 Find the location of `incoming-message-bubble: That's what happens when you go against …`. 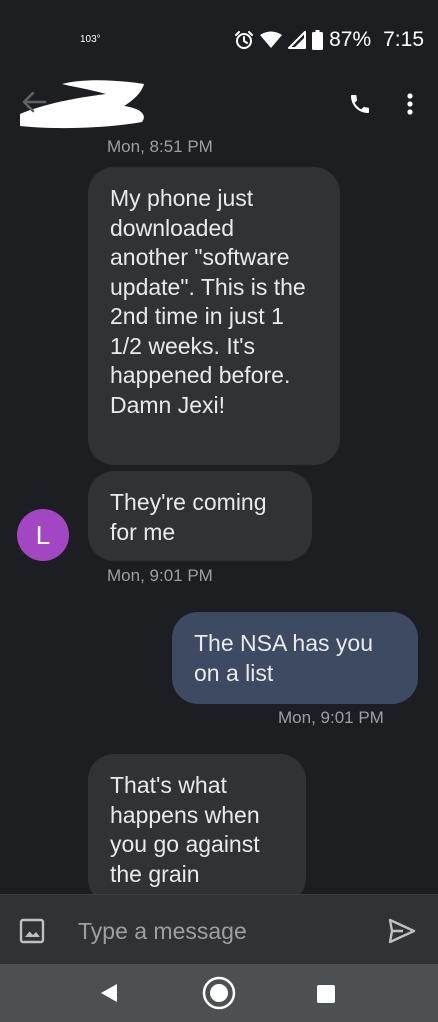

incoming-message-bubble: That's what happens when you go against … is located at coordinates (197, 824).